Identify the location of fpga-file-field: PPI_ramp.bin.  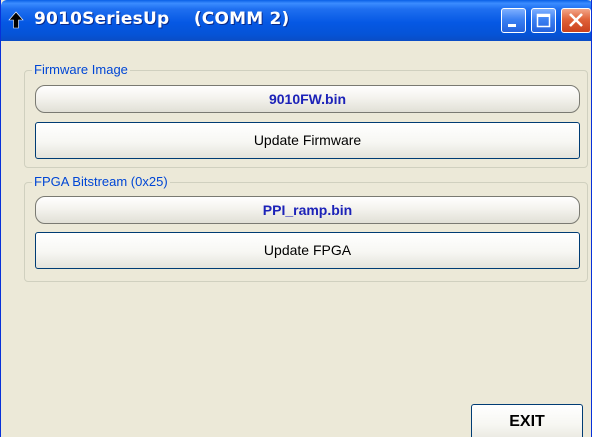
(307, 210).